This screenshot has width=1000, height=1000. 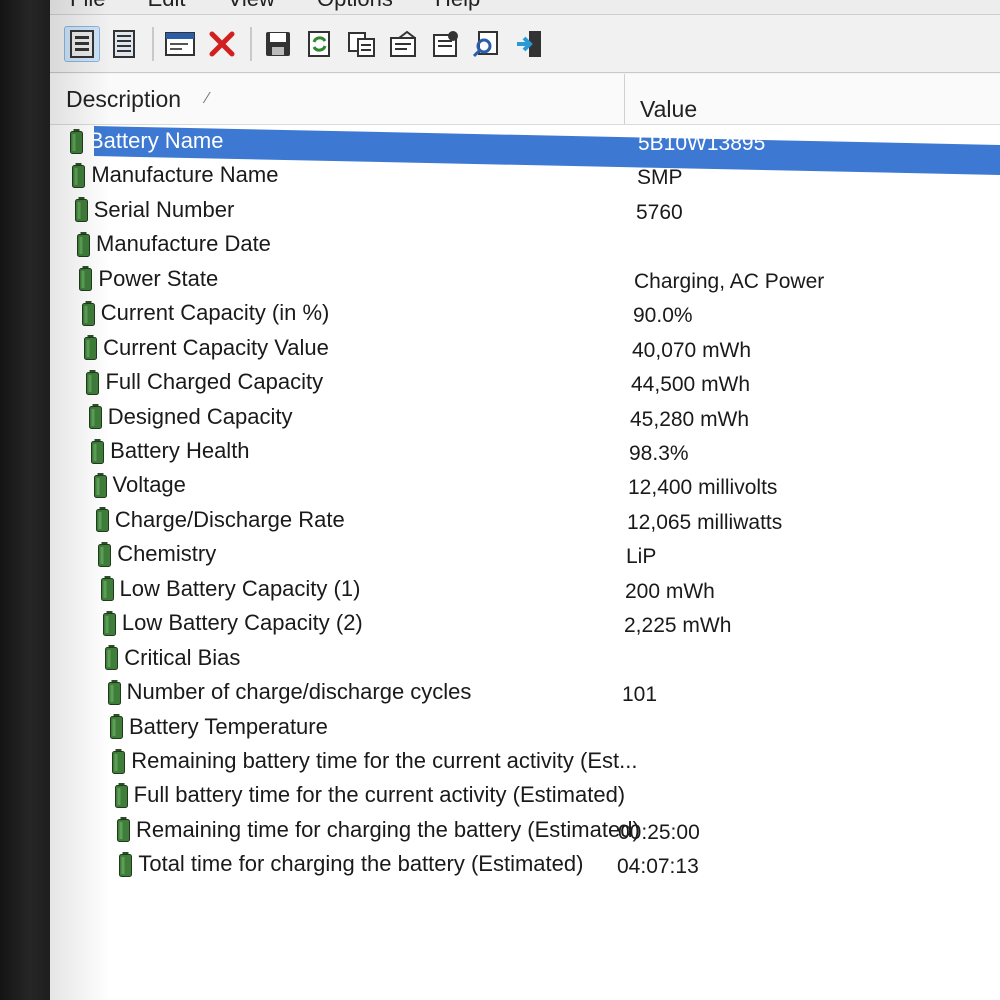 What do you see at coordinates (228, 726) in the screenshot?
I see `row-label: Battery Temperature` at bounding box center [228, 726].